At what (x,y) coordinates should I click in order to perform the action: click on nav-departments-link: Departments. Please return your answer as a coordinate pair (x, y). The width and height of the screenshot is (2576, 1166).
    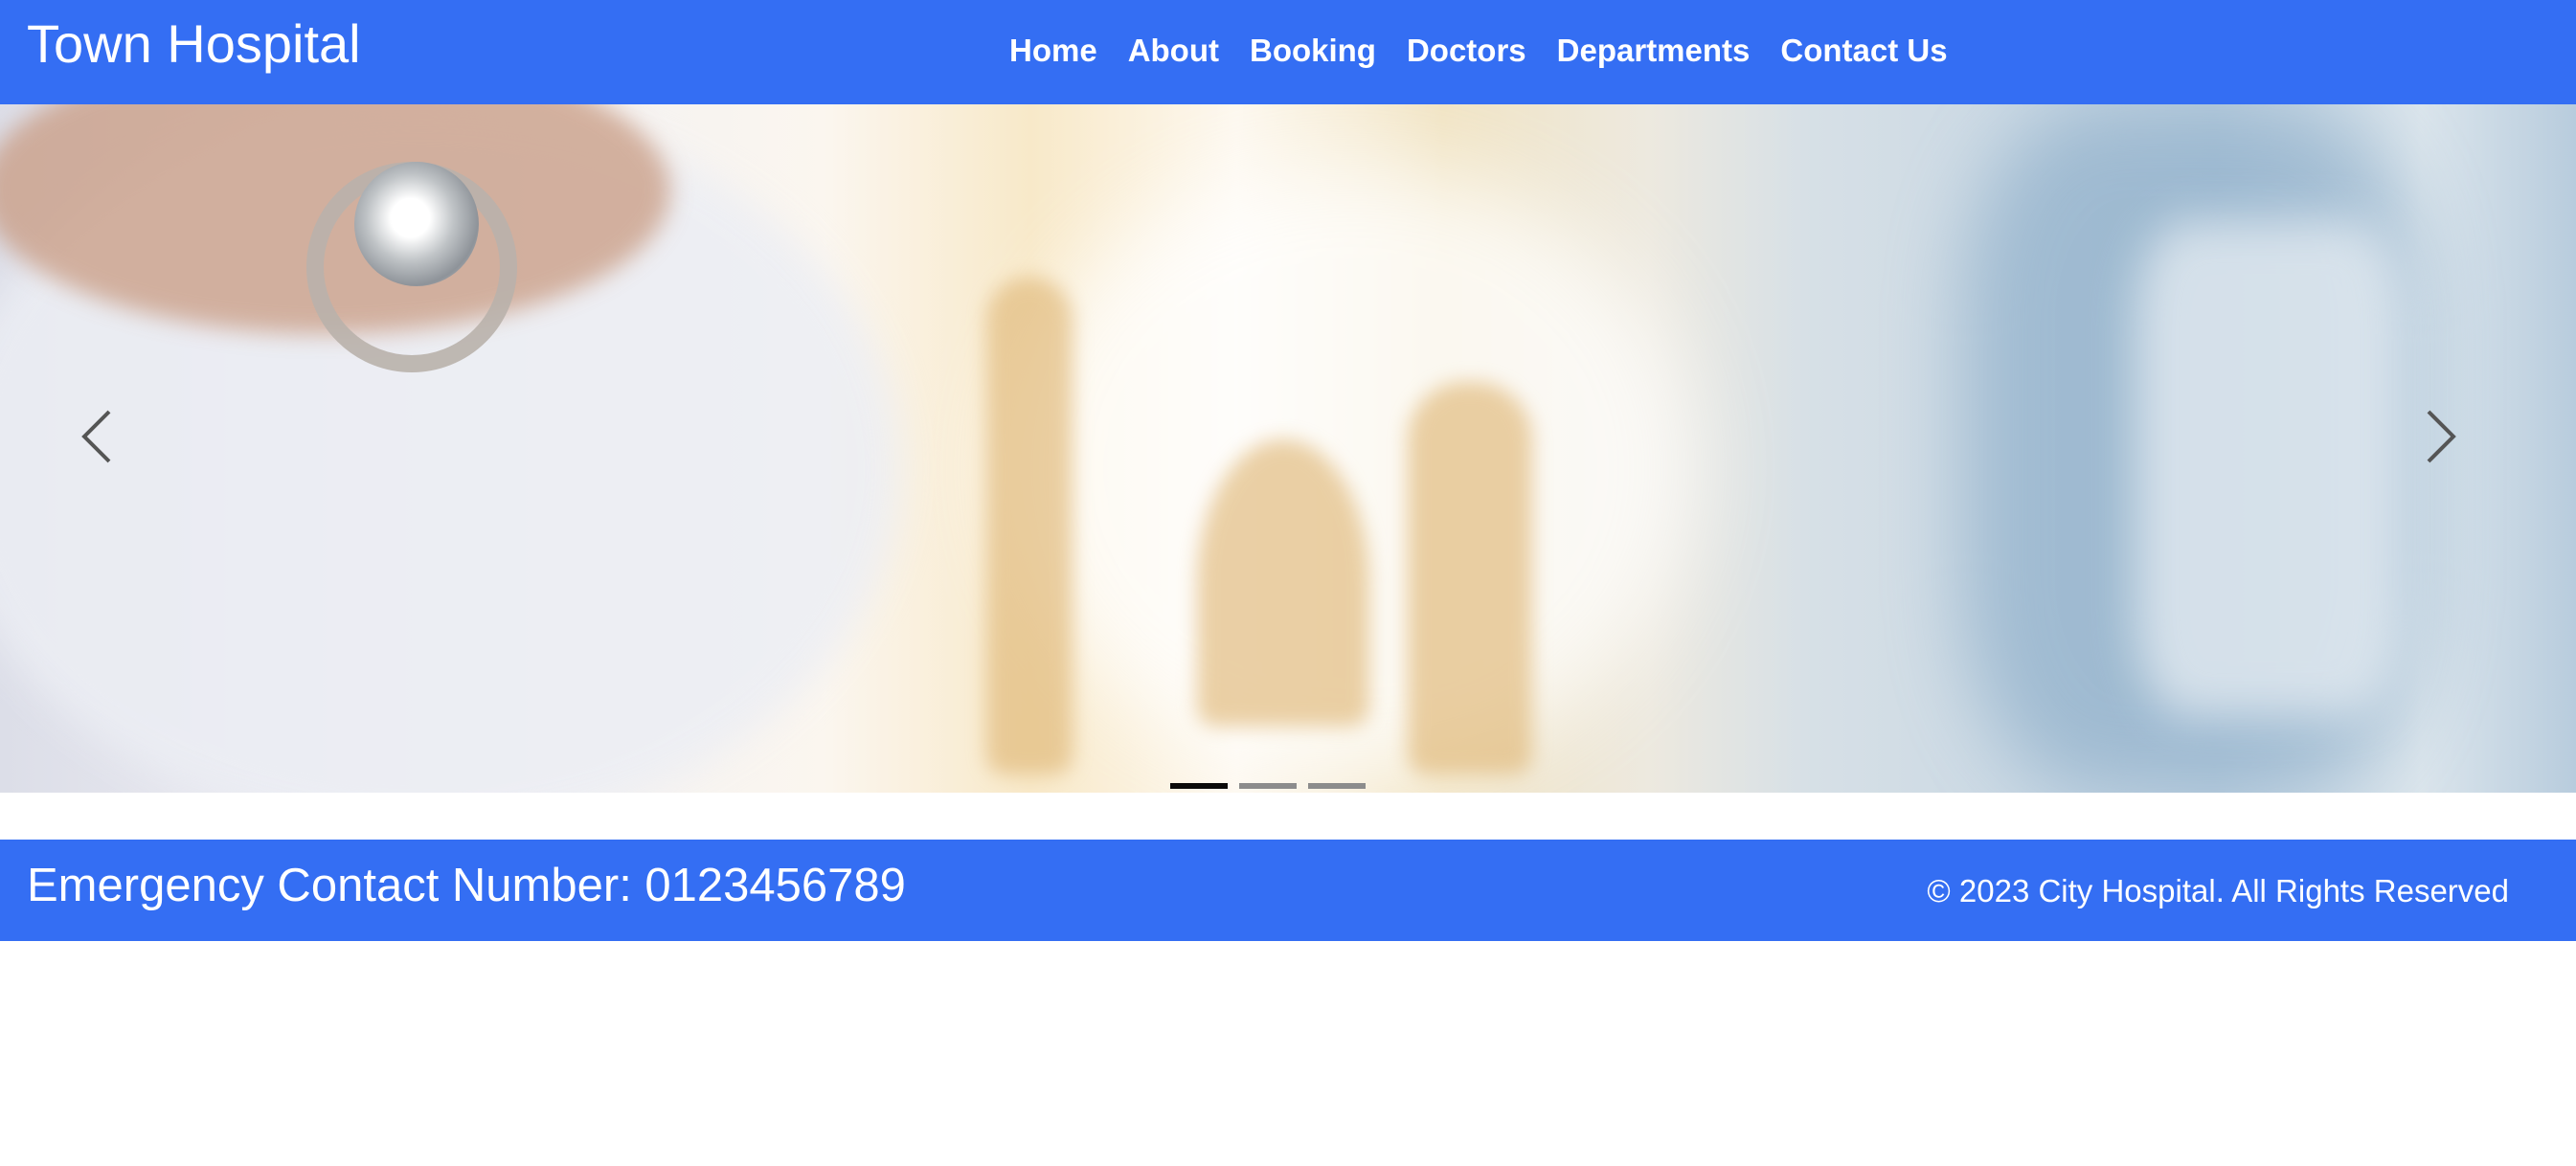
    Looking at the image, I should click on (1654, 51).